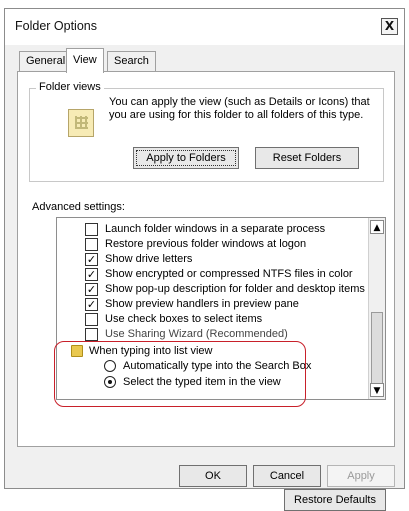 The height and width of the screenshot is (511, 409). What do you see at coordinates (110, 382) in the screenshot?
I see `radio-button-selected` at bounding box center [110, 382].